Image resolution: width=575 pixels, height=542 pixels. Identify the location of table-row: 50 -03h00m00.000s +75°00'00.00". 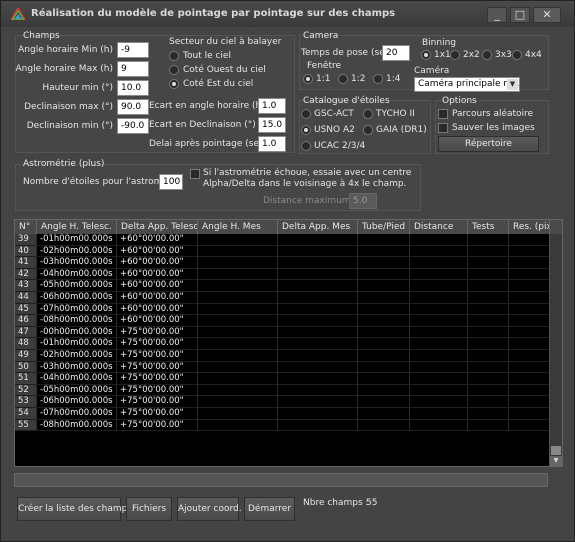
(282, 367).